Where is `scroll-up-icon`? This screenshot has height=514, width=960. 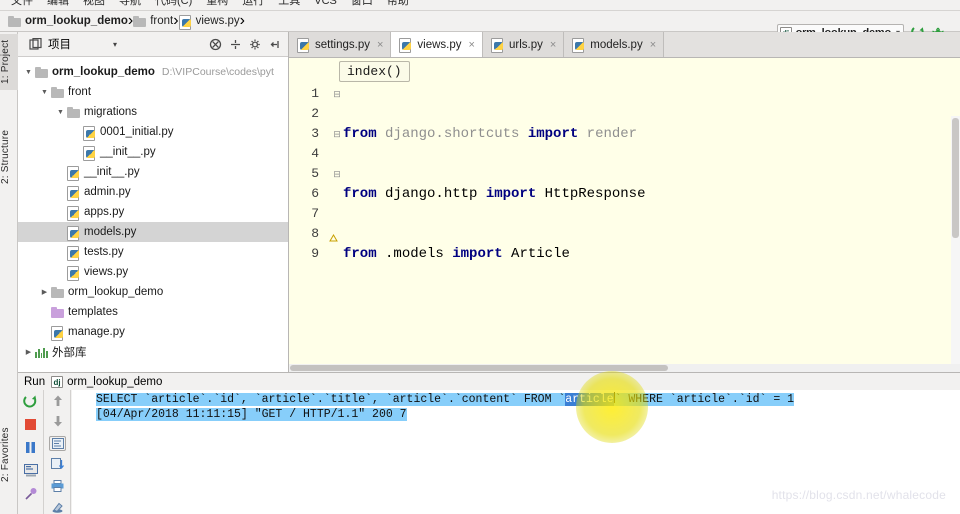 scroll-up-icon is located at coordinates (57, 400).